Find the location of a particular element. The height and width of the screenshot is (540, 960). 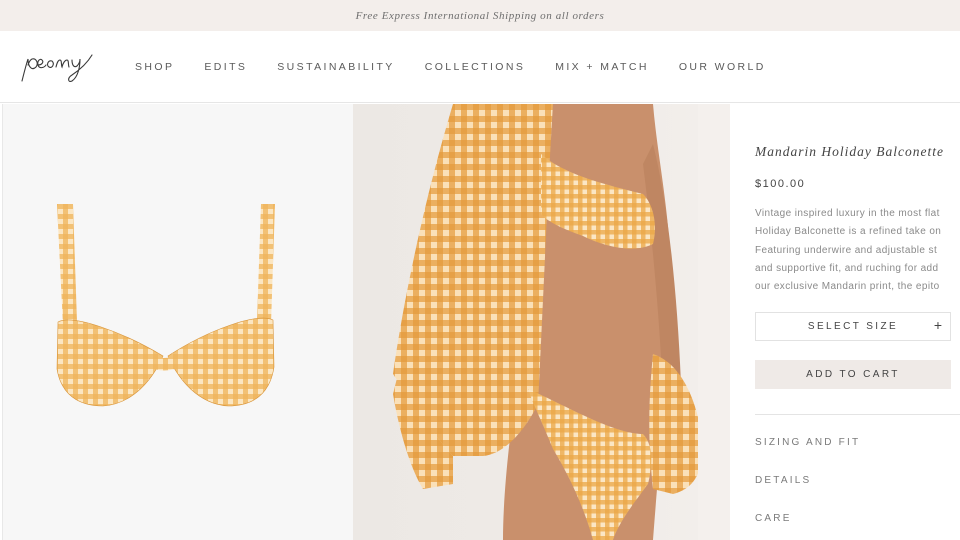

bikini-top-image is located at coordinates (165, 305).